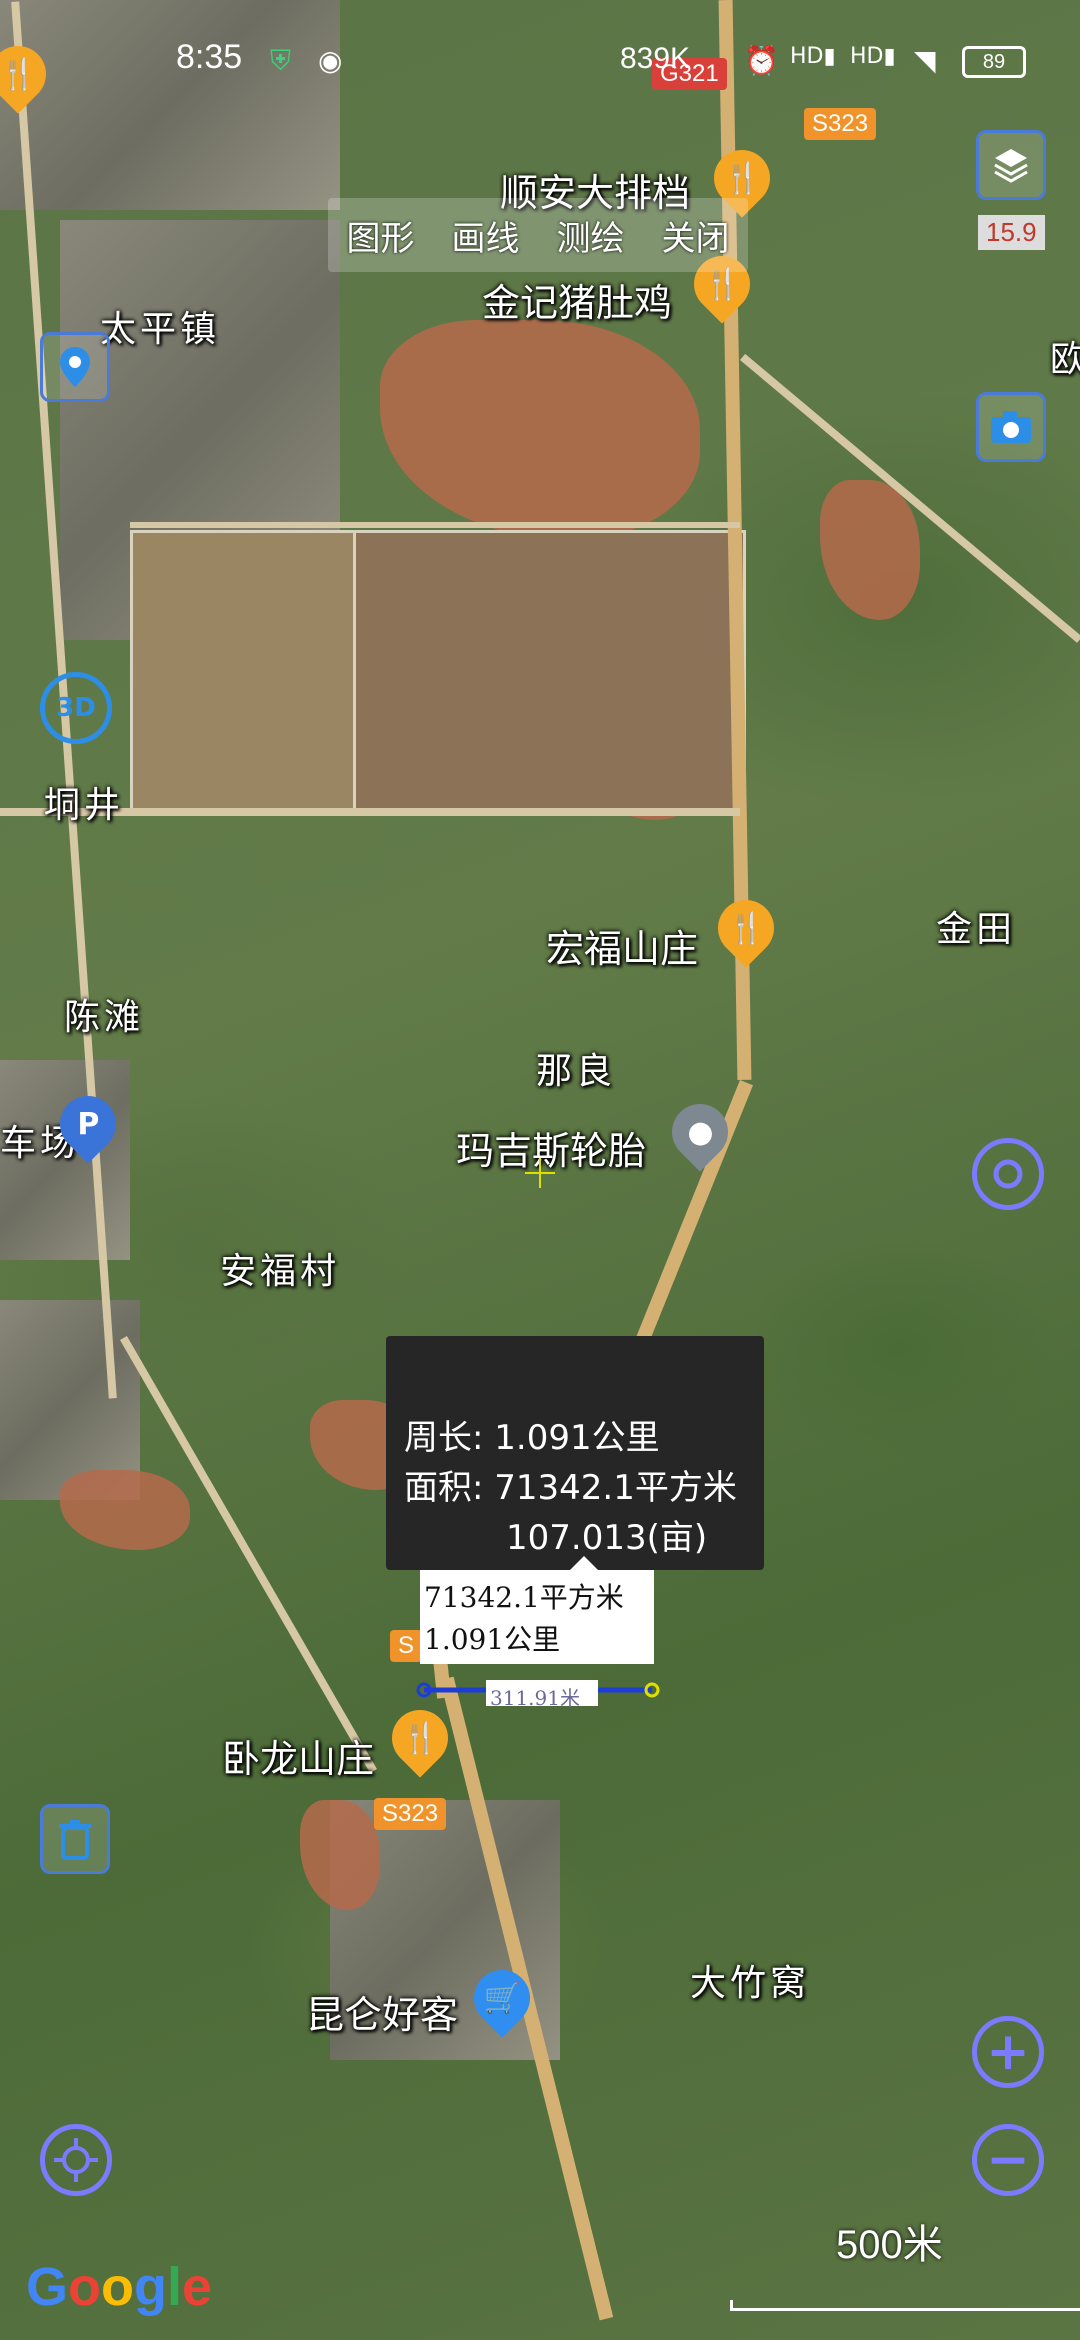 The width and height of the screenshot is (1080, 2340). I want to click on zoom-level-badge: 15.9, so click(1011, 232).